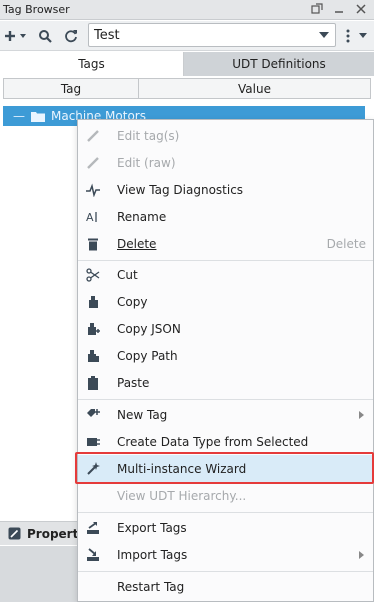 This screenshot has height=602, width=374. I want to click on new-tag-icon, so click(93, 415).